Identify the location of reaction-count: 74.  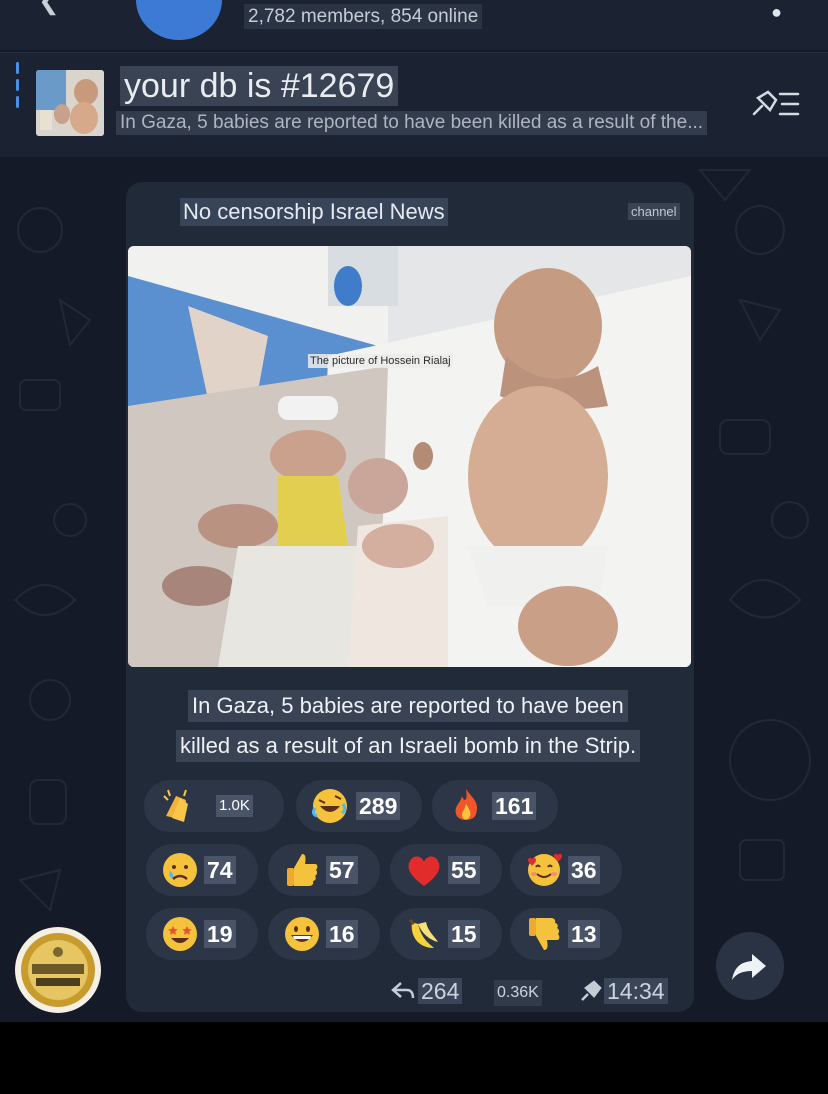
(220, 870).